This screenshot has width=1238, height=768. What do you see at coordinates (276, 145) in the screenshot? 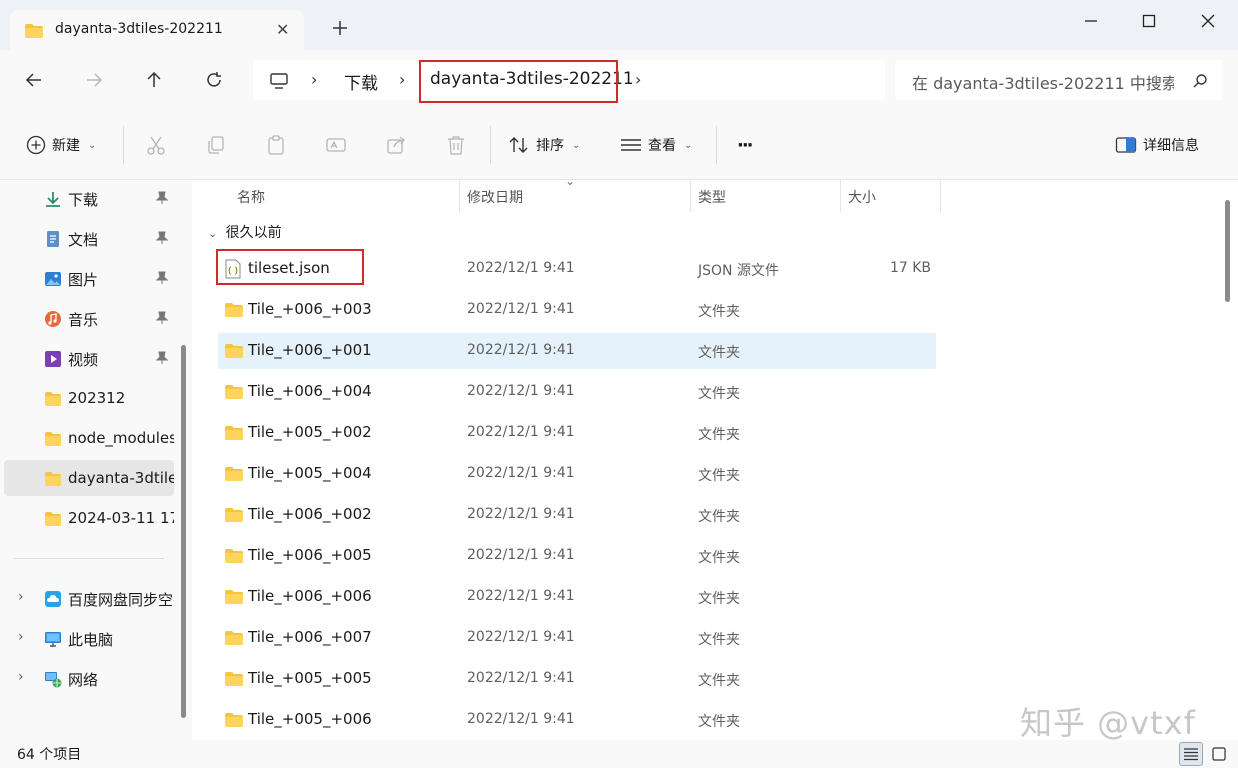
I see `paste-icon` at bounding box center [276, 145].